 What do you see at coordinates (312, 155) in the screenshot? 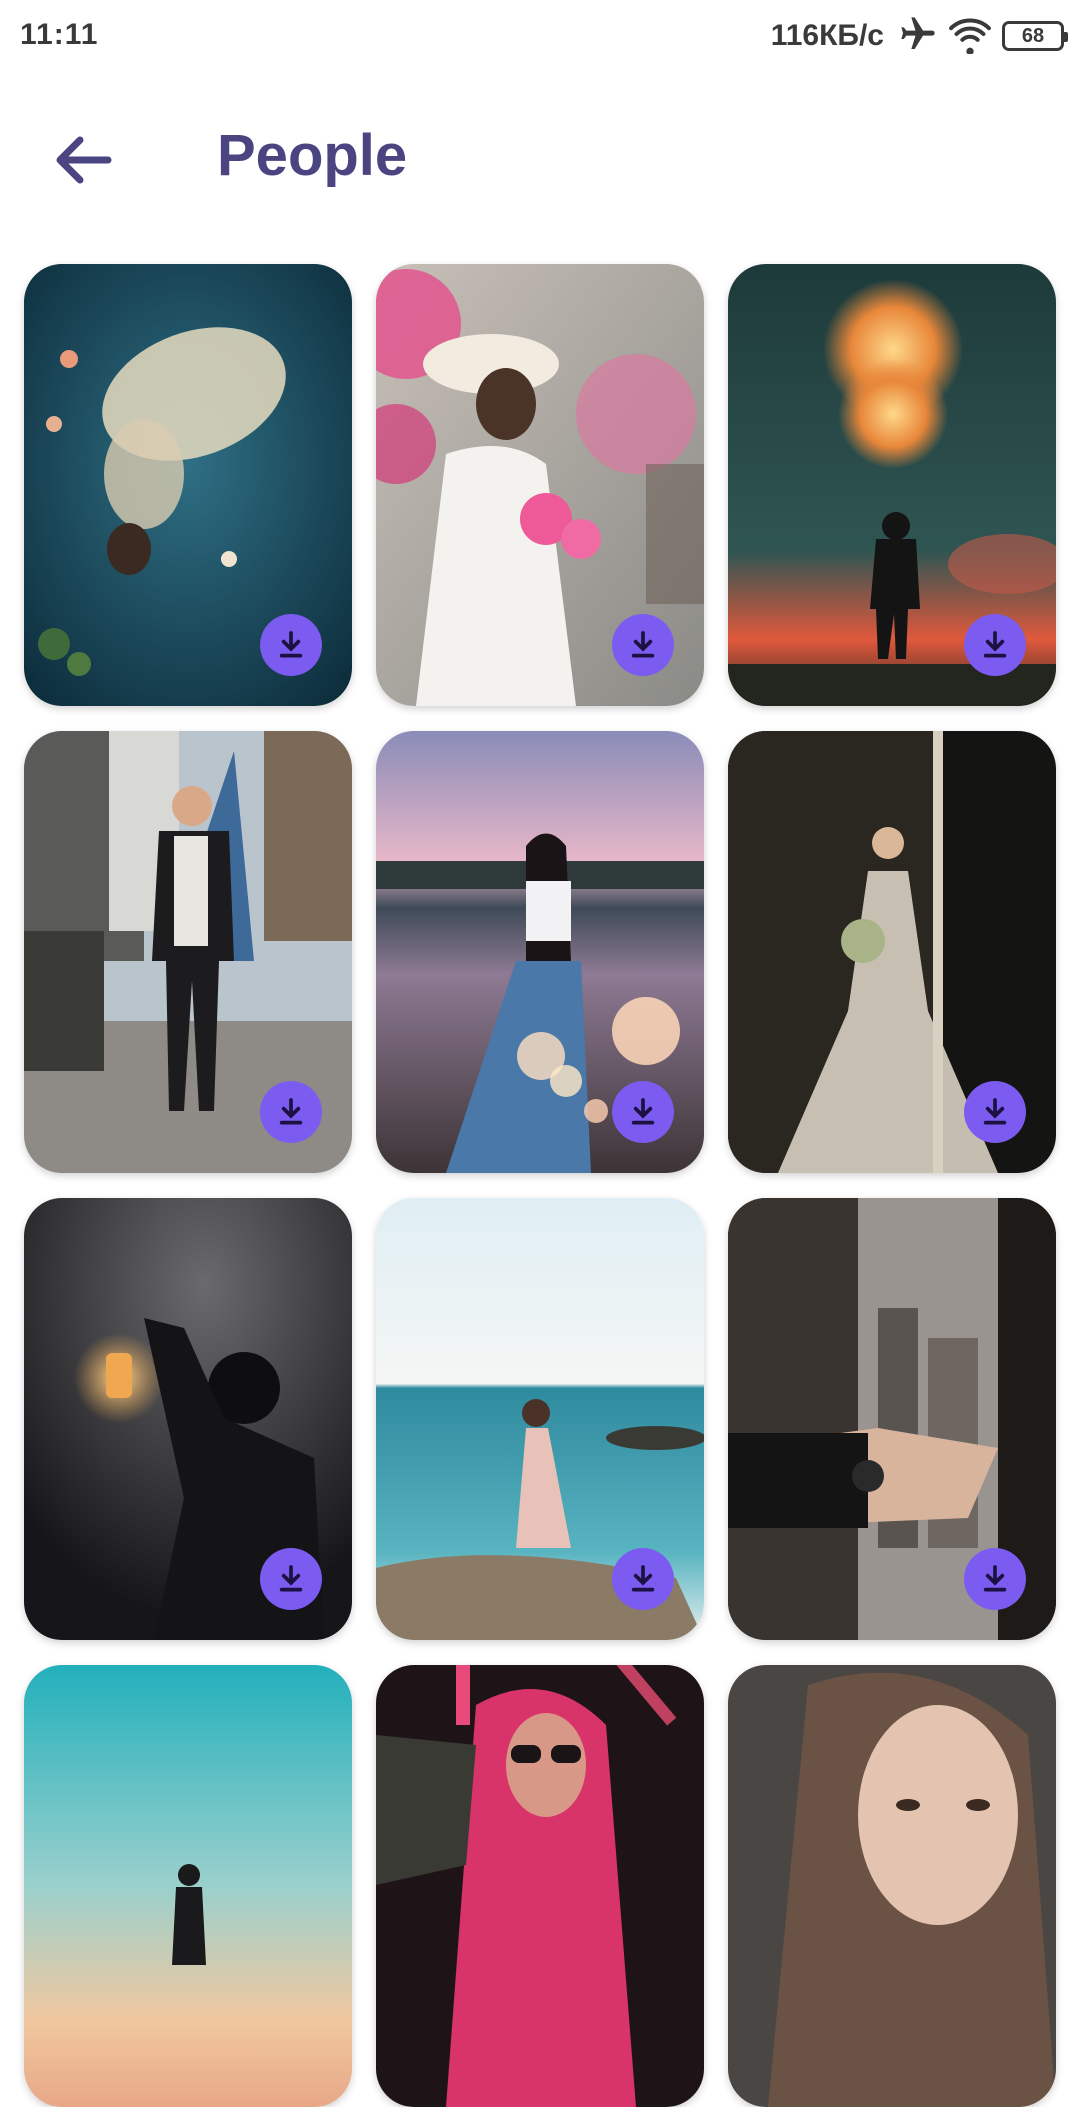
I see `page-title: People` at bounding box center [312, 155].